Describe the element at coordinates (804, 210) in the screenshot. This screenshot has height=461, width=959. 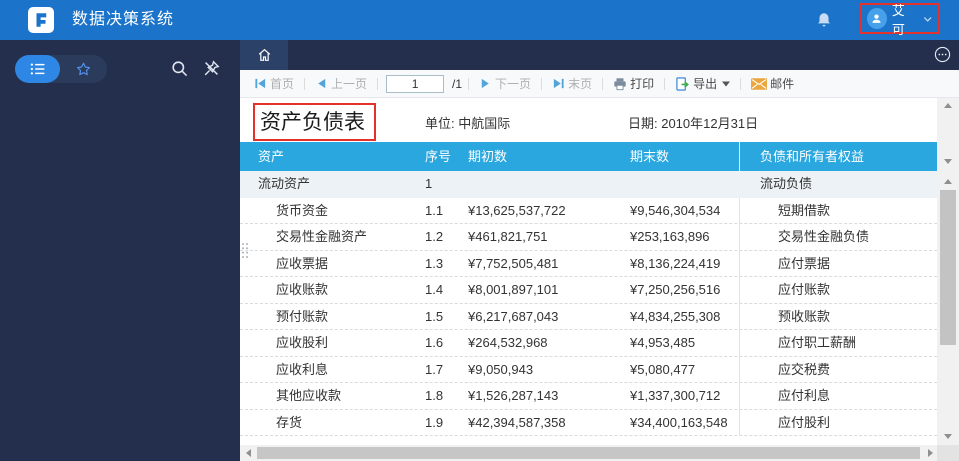
I see `cell-liability: 短期借款` at that location.